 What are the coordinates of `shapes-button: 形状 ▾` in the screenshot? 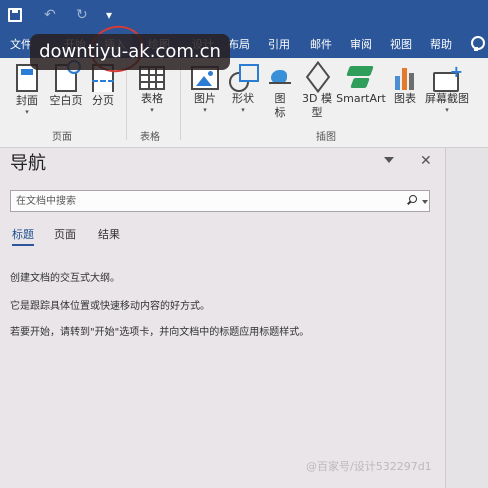 It's located at (243, 89).